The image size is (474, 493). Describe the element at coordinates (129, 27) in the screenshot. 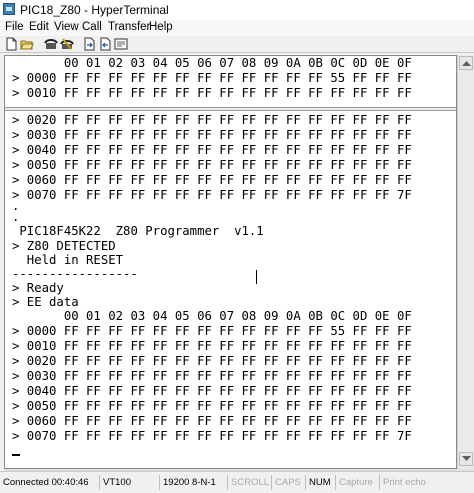

I see `menu-transfer: Transfer` at that location.